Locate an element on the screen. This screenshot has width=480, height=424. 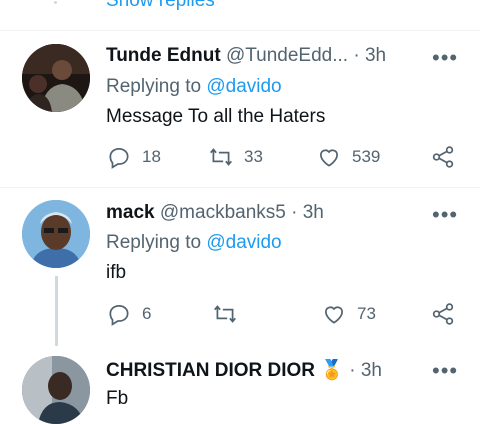
display-name: mack is located at coordinates (130, 212).